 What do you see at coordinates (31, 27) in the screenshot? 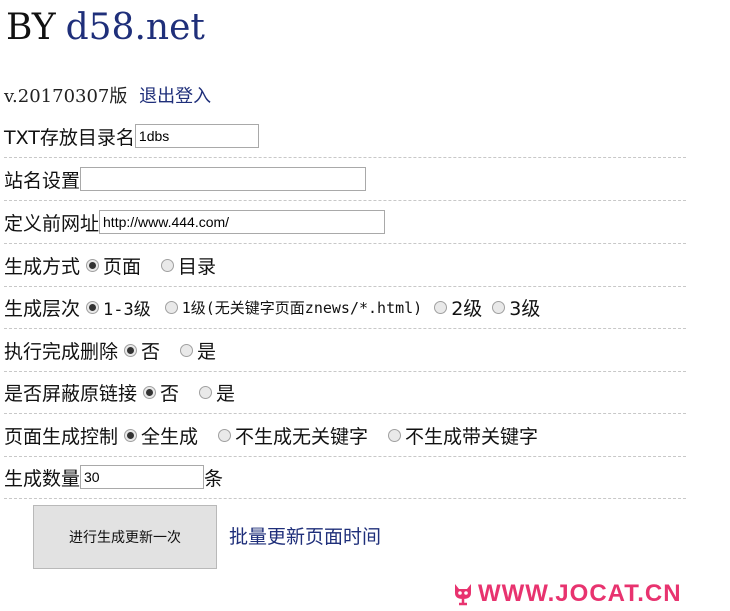
I see `title-prefix: BY` at bounding box center [31, 27].